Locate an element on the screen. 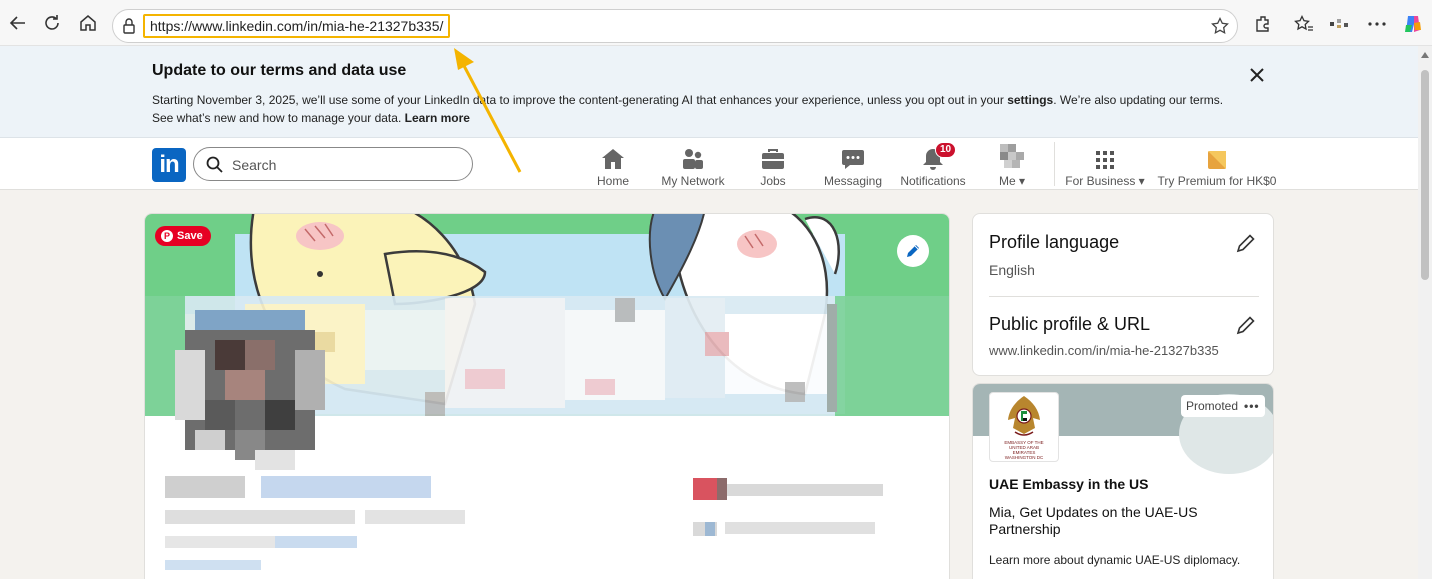 The width and height of the screenshot is (1432, 579). extensions-icon is located at coordinates (1263, 24).